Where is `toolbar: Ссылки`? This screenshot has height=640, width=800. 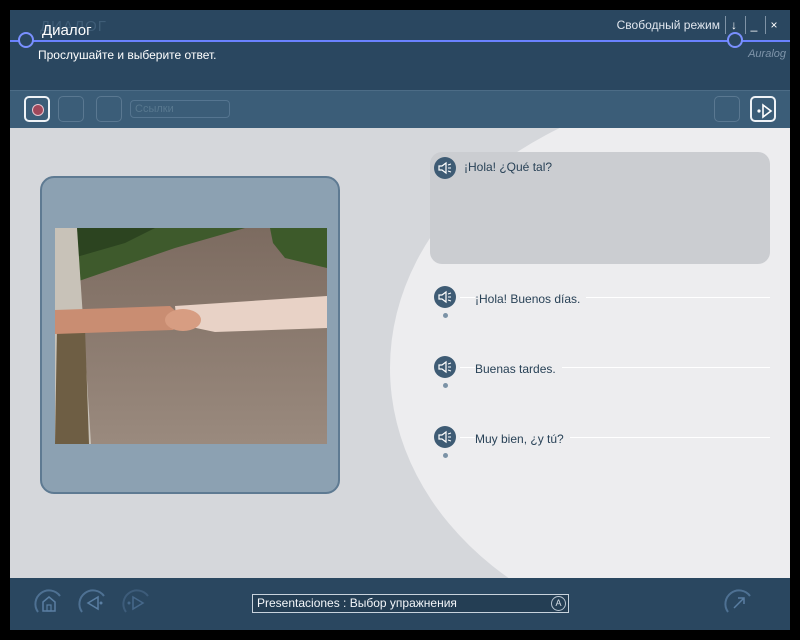
toolbar: Ссылки is located at coordinates (400, 109).